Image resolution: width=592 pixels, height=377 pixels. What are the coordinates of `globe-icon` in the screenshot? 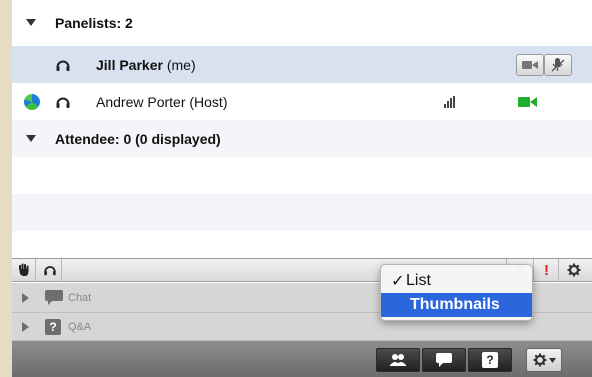 It's located at (32, 101).